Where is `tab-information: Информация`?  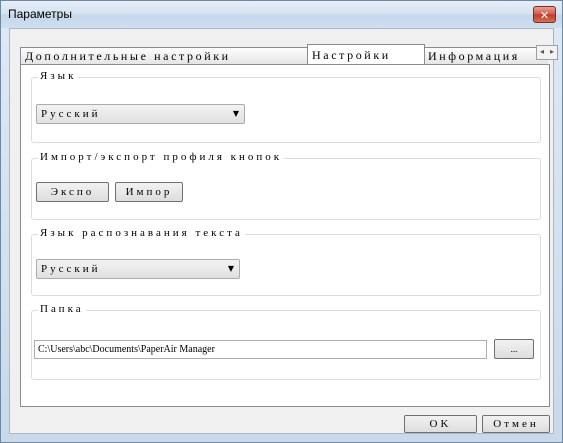 tab-information: Информация is located at coordinates (485, 55).